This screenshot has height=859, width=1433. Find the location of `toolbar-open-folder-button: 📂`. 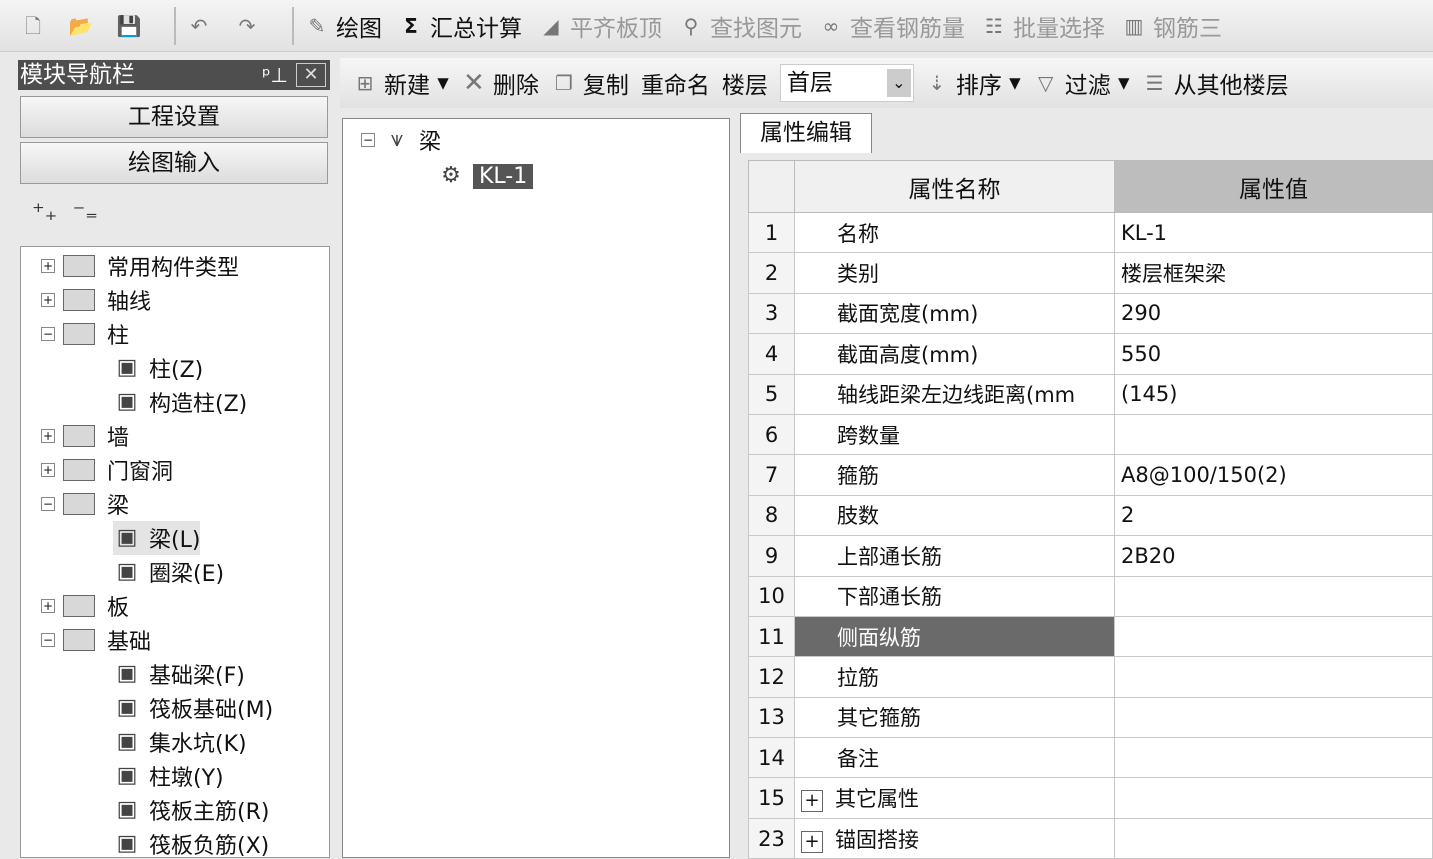

toolbar-open-folder-button: 📂 is located at coordinates (84, 26).